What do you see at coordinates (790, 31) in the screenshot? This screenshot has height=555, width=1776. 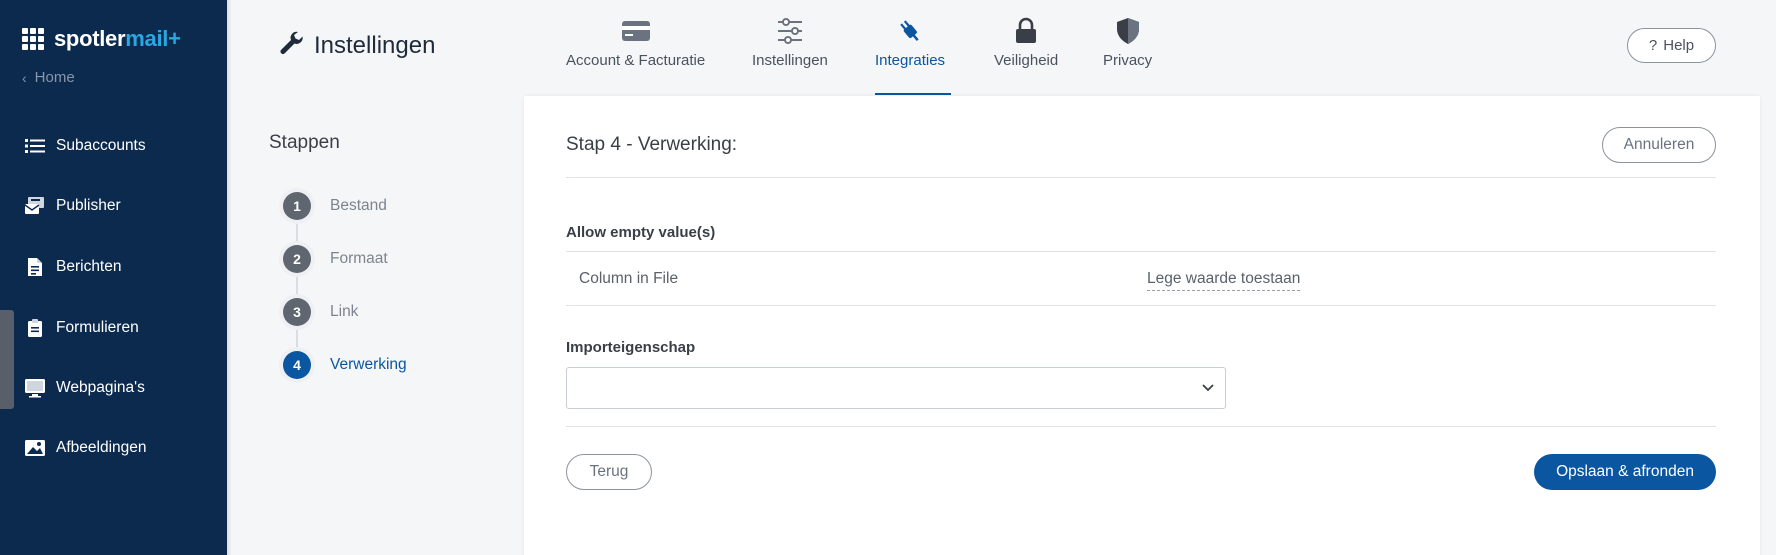 I see `sliders-icon` at bounding box center [790, 31].